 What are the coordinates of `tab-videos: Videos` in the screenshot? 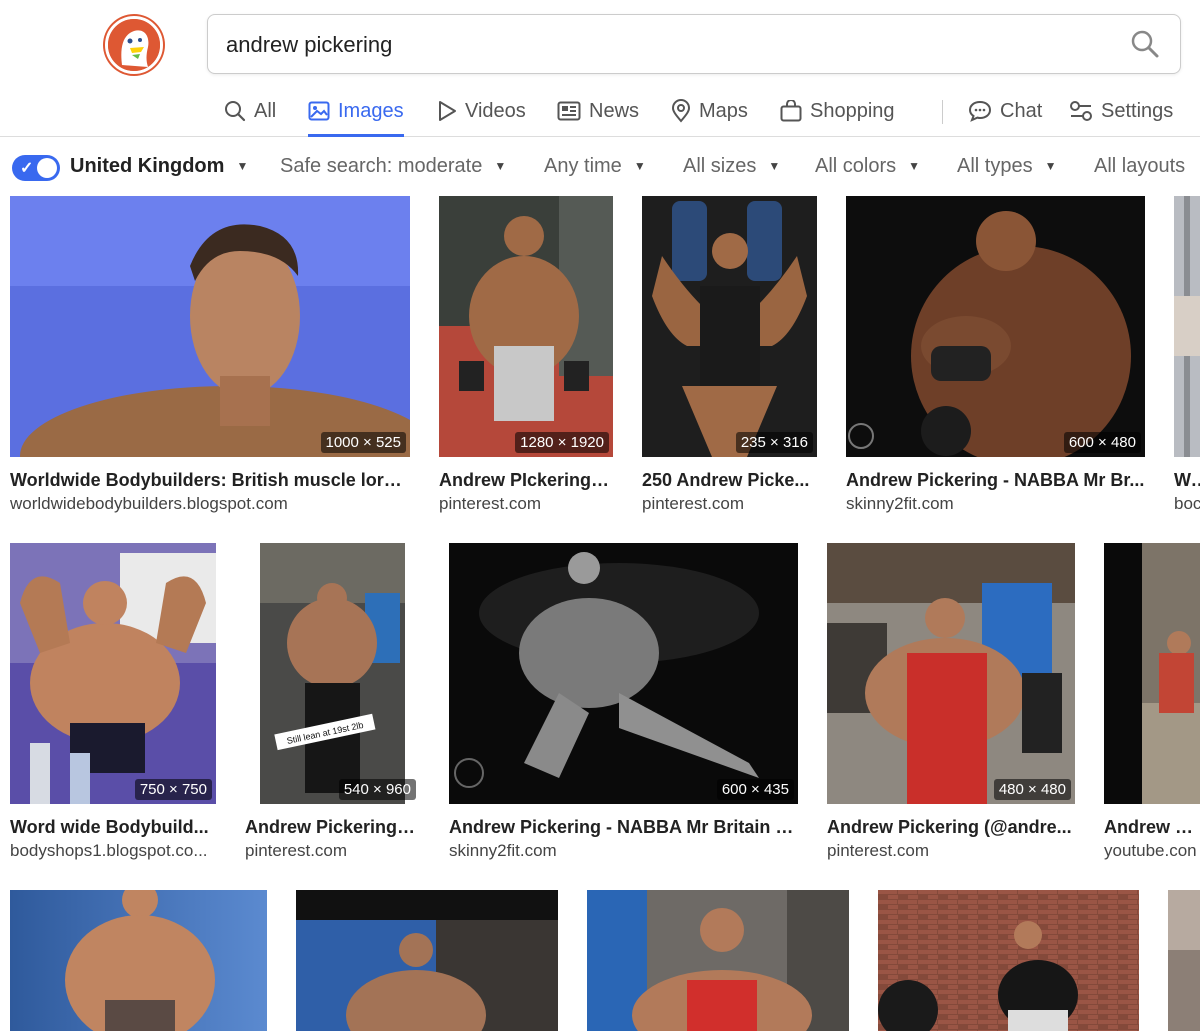 It's located at (481, 111).